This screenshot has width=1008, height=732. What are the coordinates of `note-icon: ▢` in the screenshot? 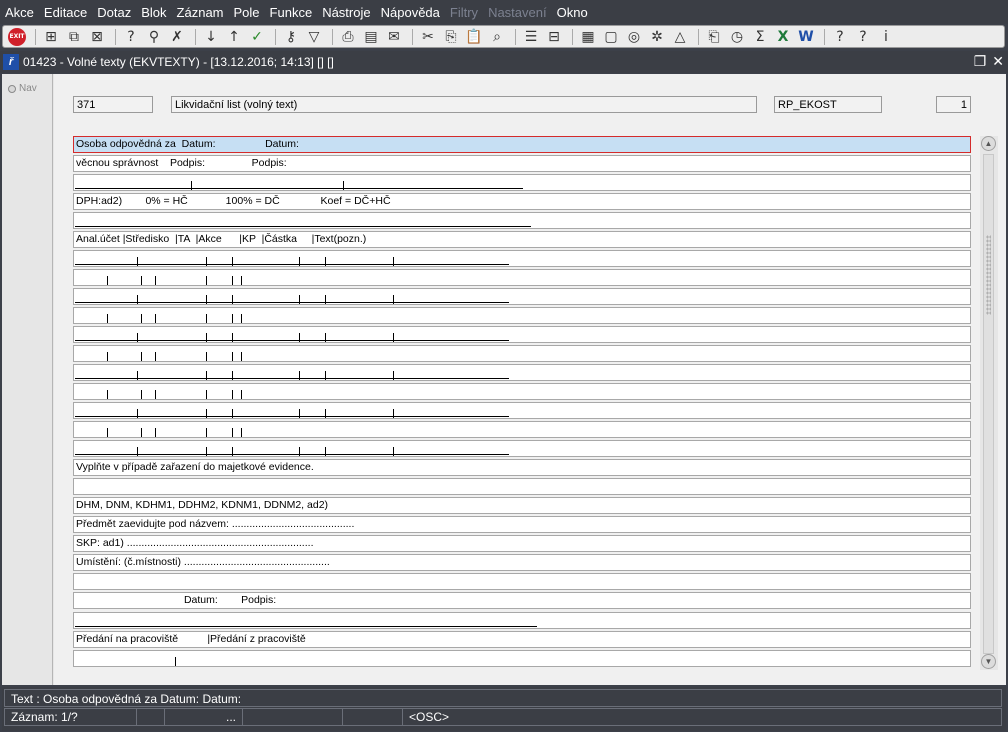 It's located at (611, 37).